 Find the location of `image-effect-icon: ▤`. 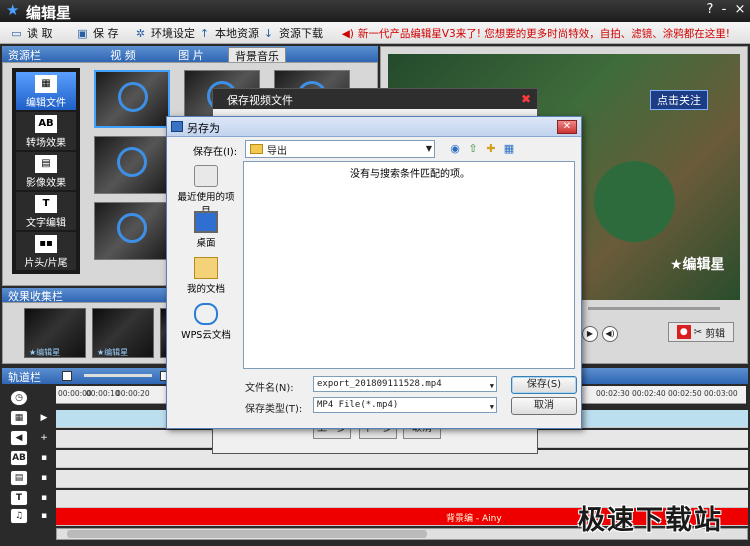

image-effect-icon: ▤ is located at coordinates (46, 164).